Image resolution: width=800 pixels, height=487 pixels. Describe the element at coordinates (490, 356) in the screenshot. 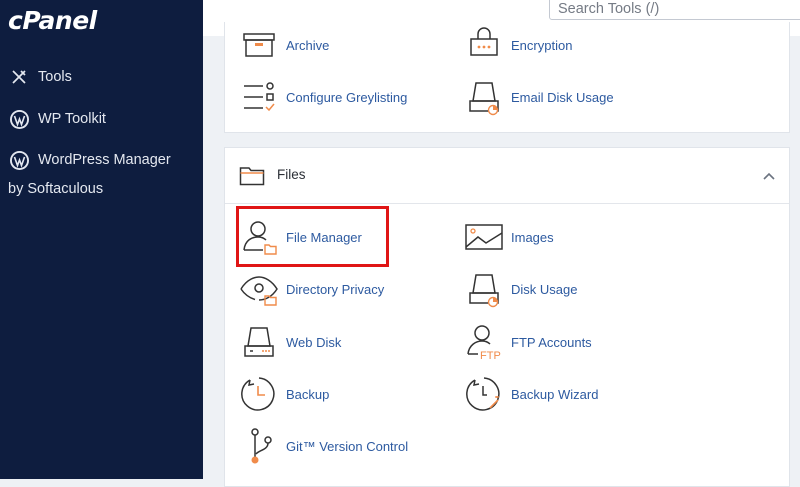

I see `ftp-badge-text: FTP` at that location.